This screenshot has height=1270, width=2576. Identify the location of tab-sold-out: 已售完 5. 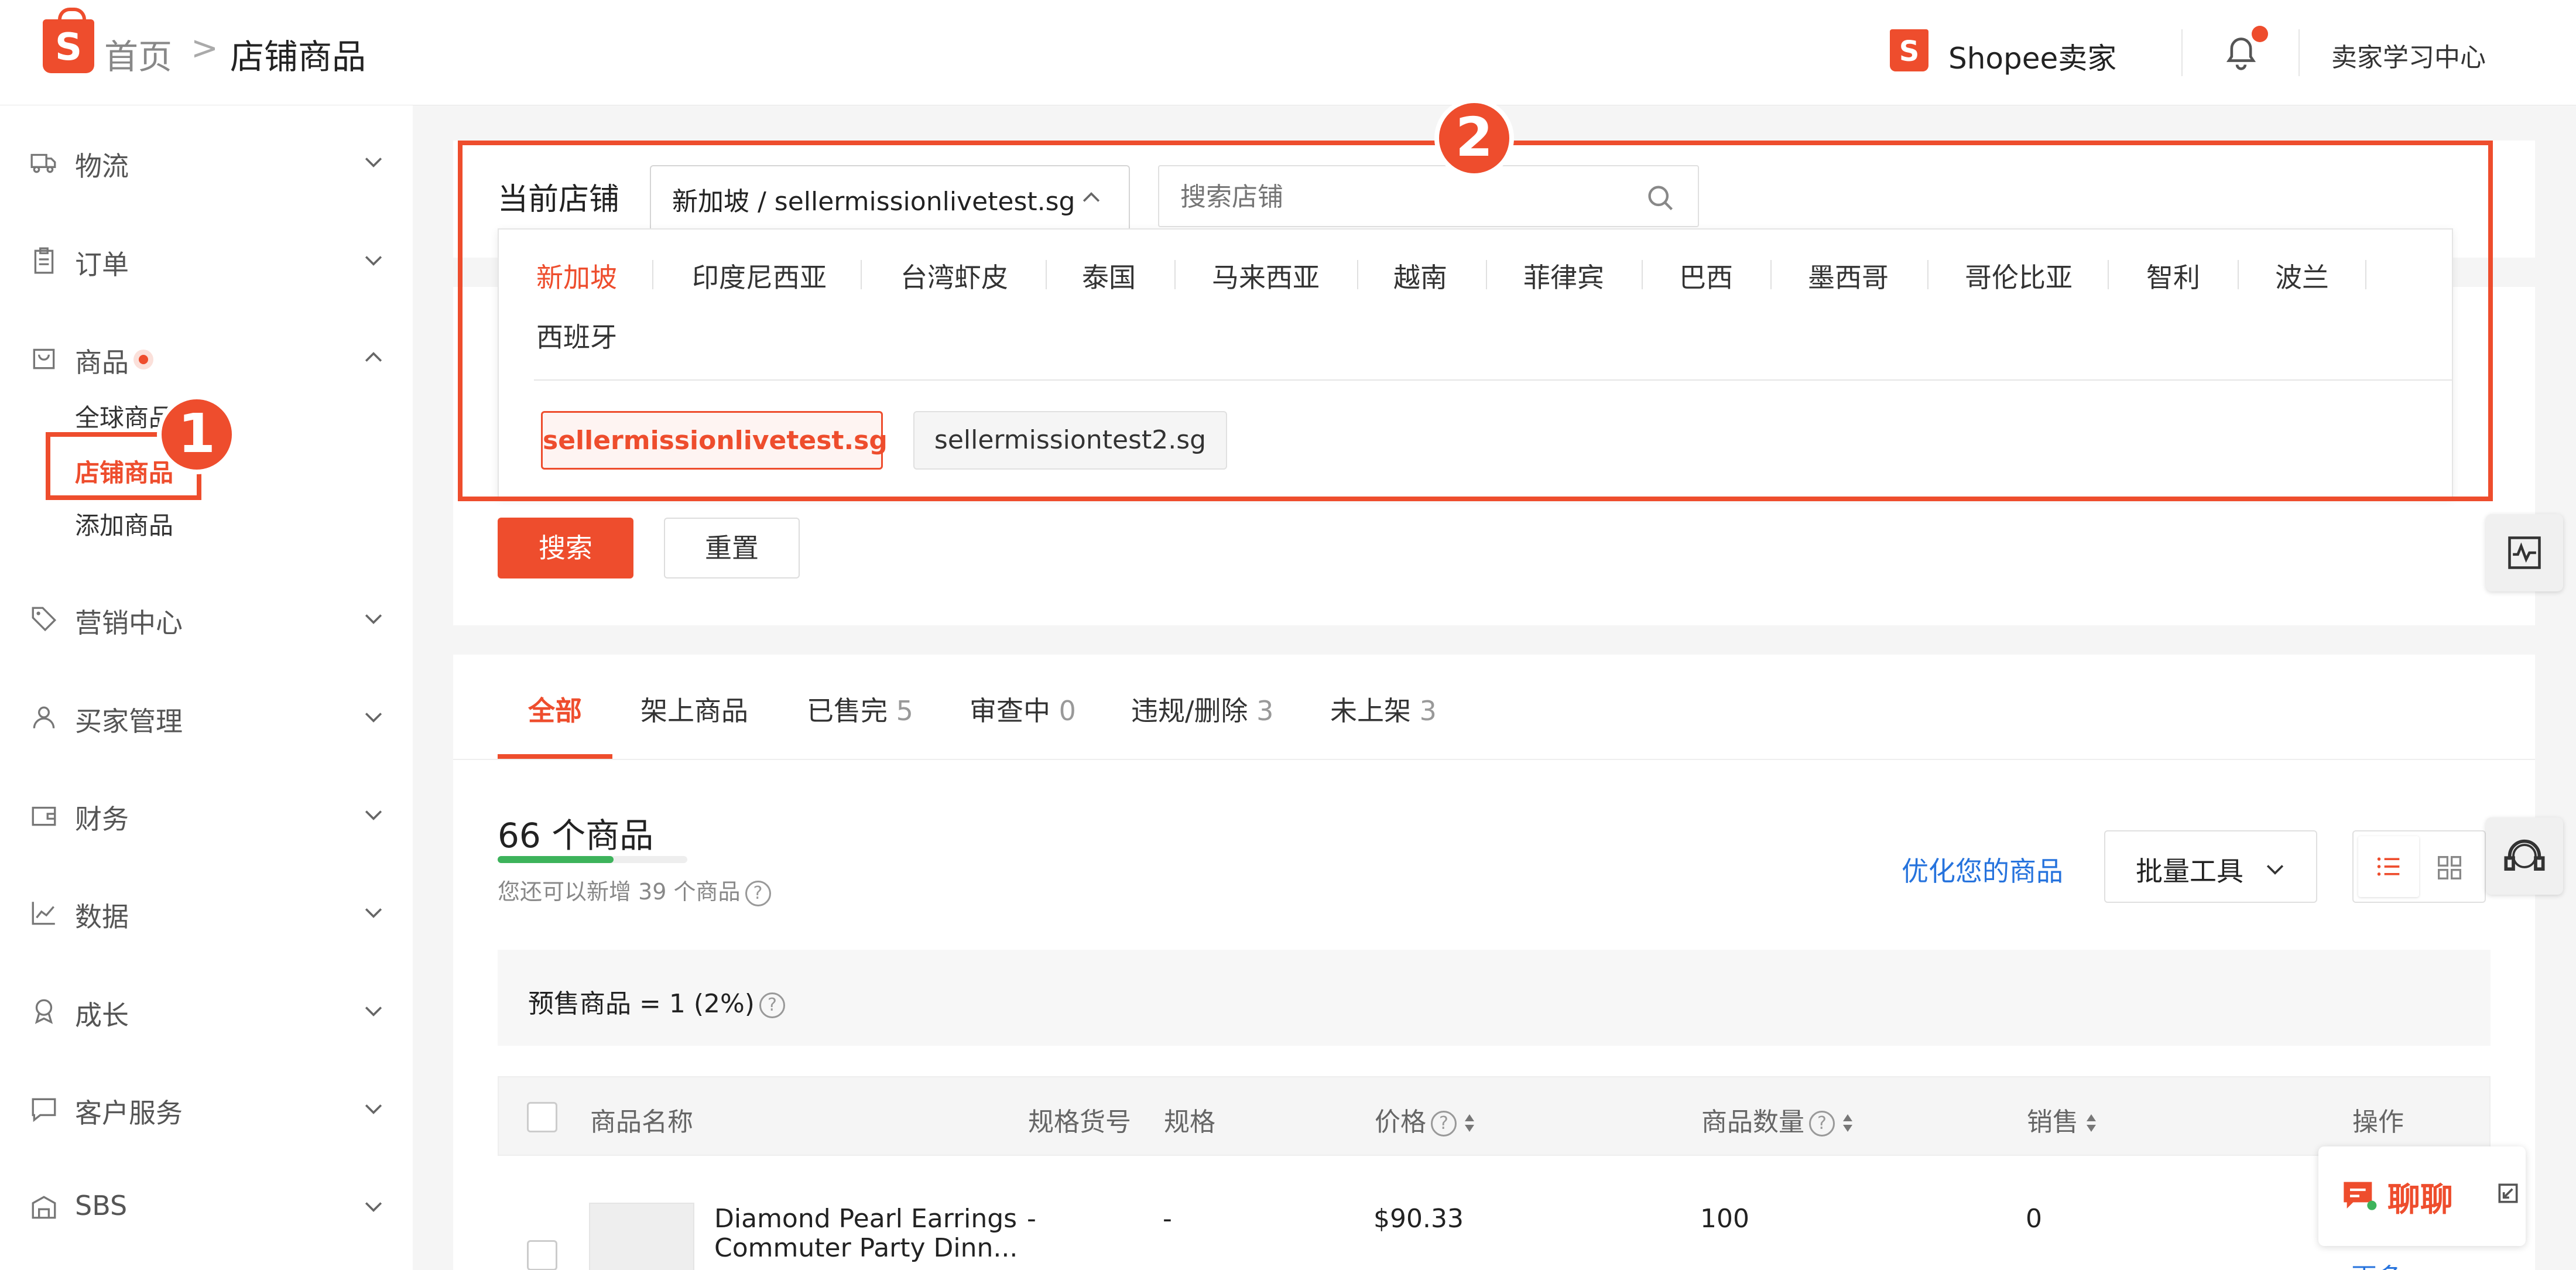
(860, 709).